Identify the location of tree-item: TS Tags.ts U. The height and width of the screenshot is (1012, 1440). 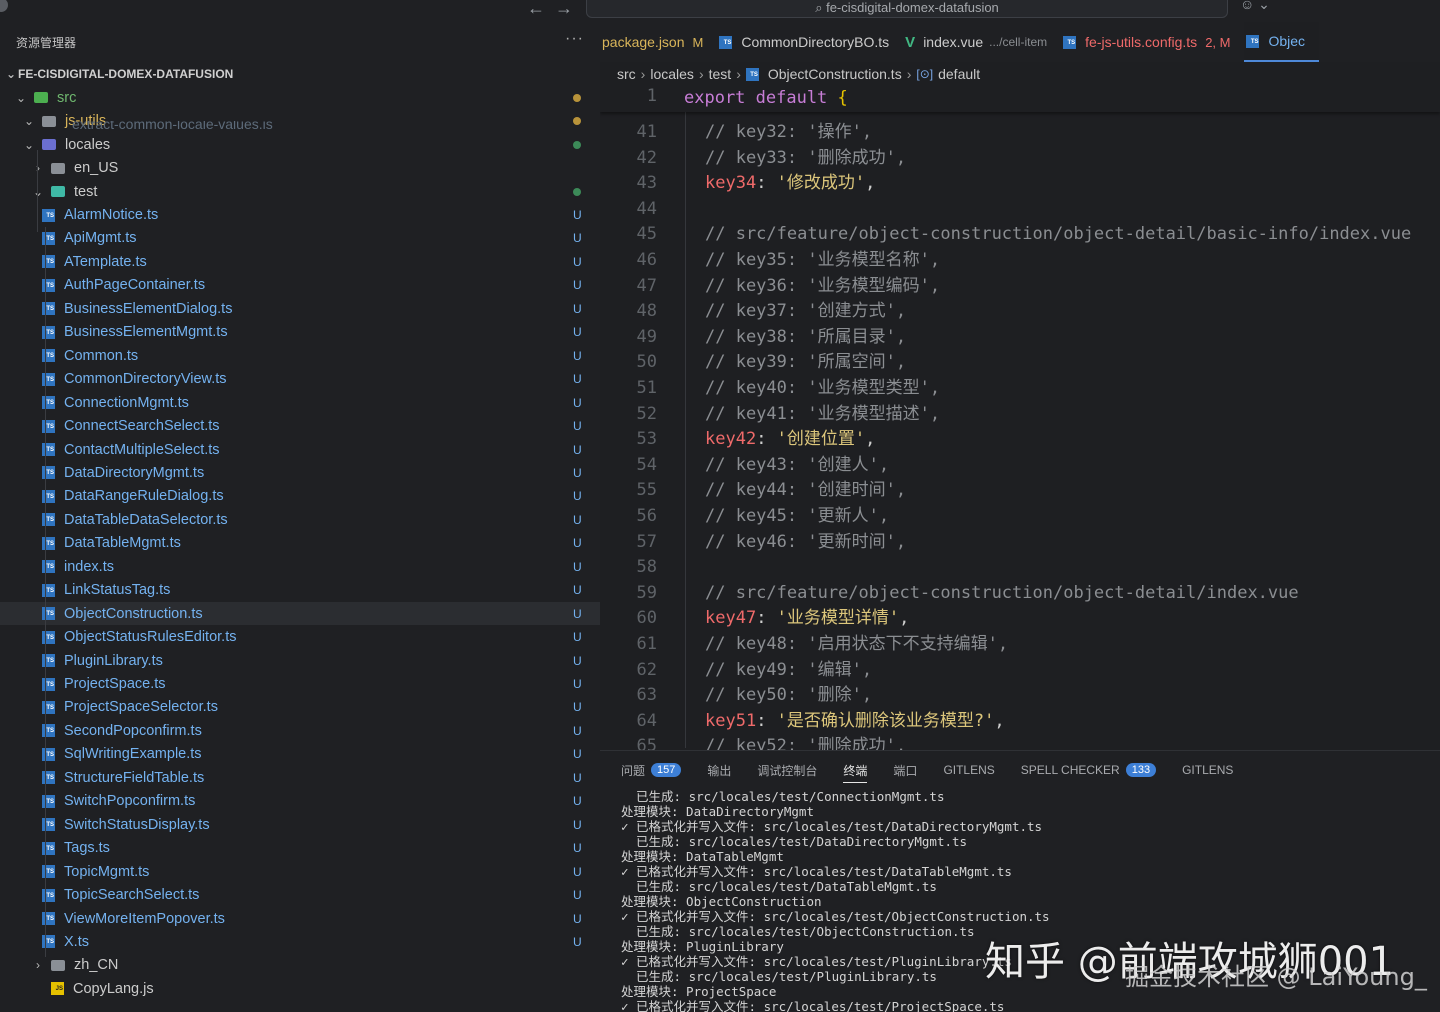
(300, 848).